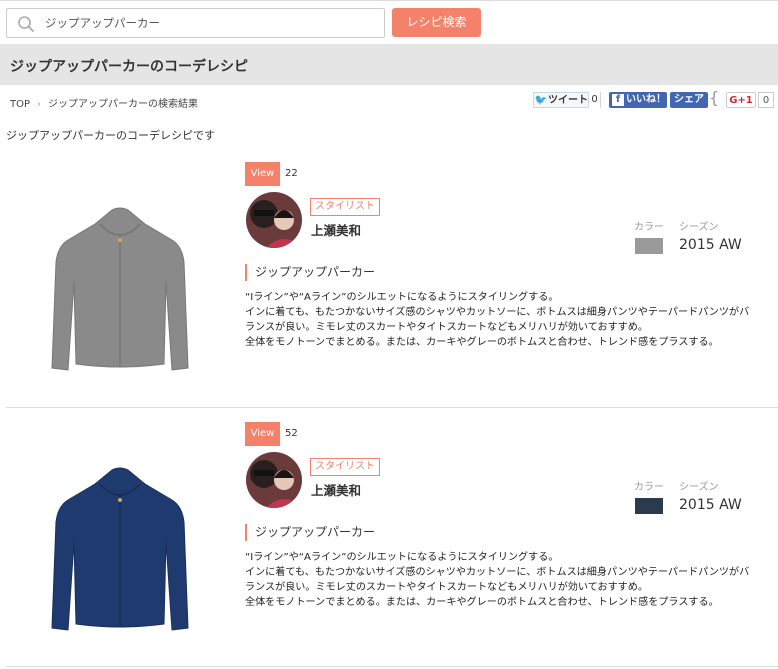  I want to click on breadcrumb-home-link: TOP, so click(20, 104).